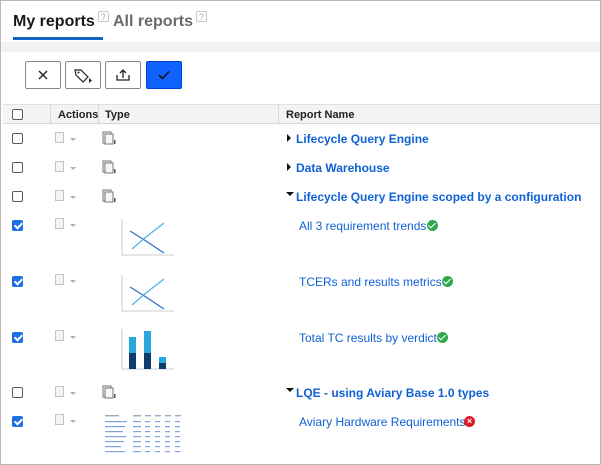 The height and width of the screenshot is (465, 601). I want to click on tab-my-reports: My reports?, so click(61, 21).